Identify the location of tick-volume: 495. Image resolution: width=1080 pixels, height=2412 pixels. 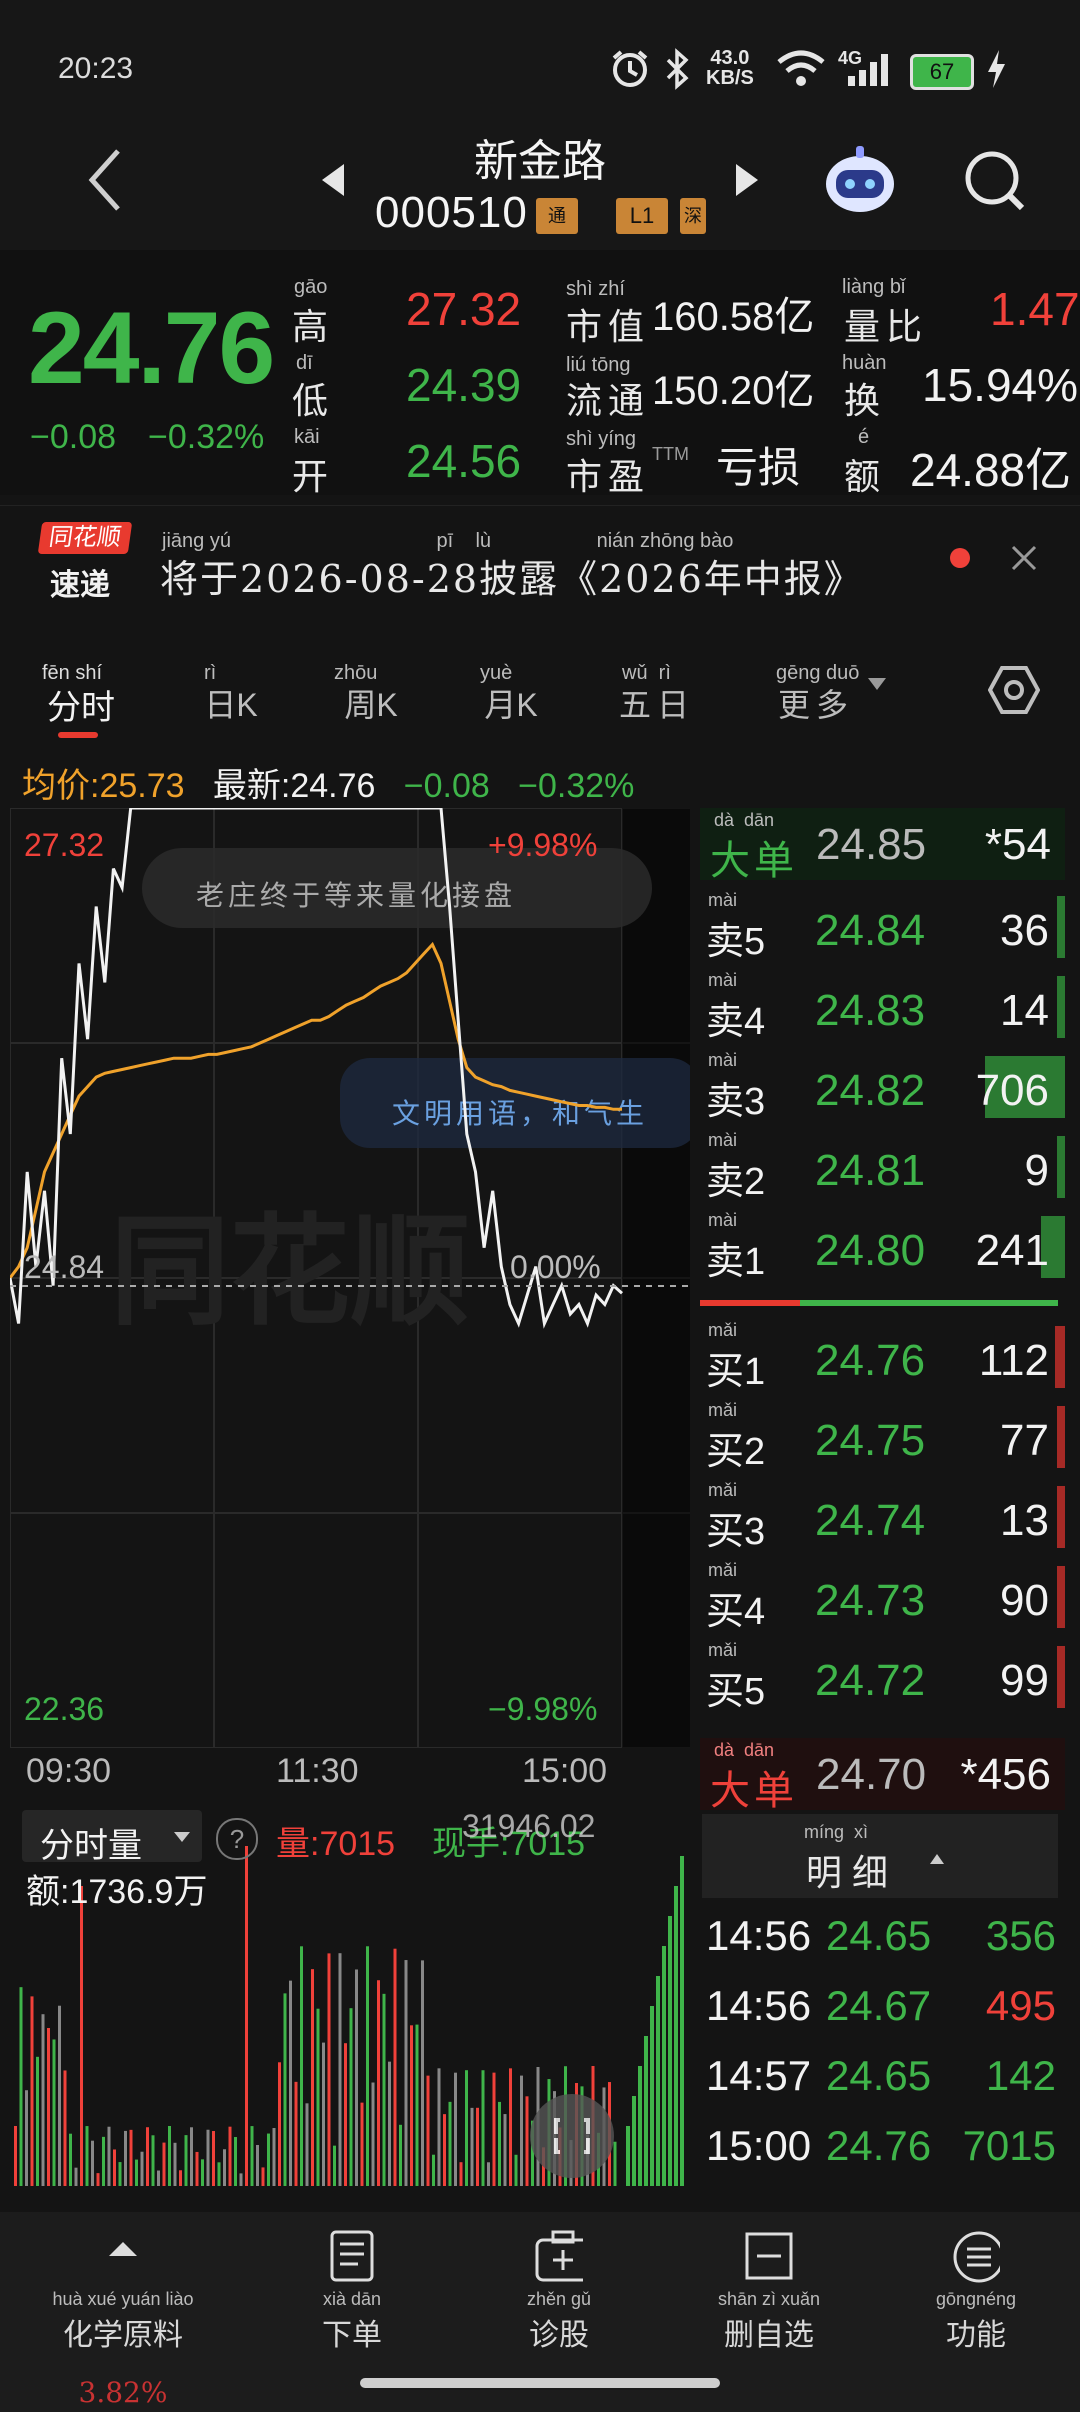
(1020, 2005).